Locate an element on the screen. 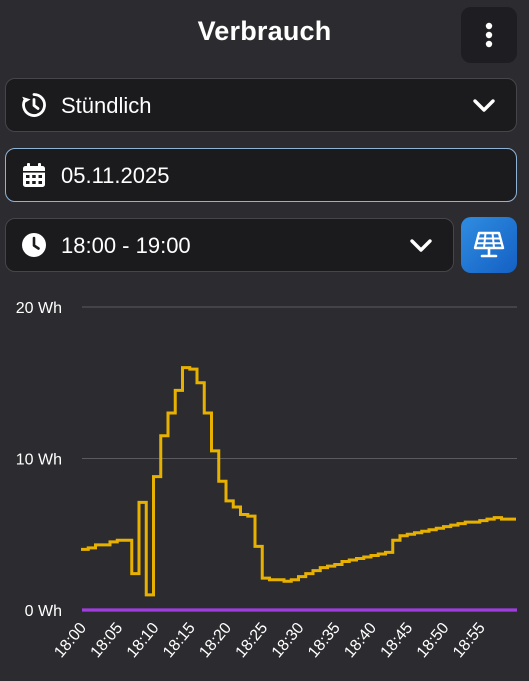 The image size is (529, 681). solar-panel-icon is located at coordinates (489, 244).